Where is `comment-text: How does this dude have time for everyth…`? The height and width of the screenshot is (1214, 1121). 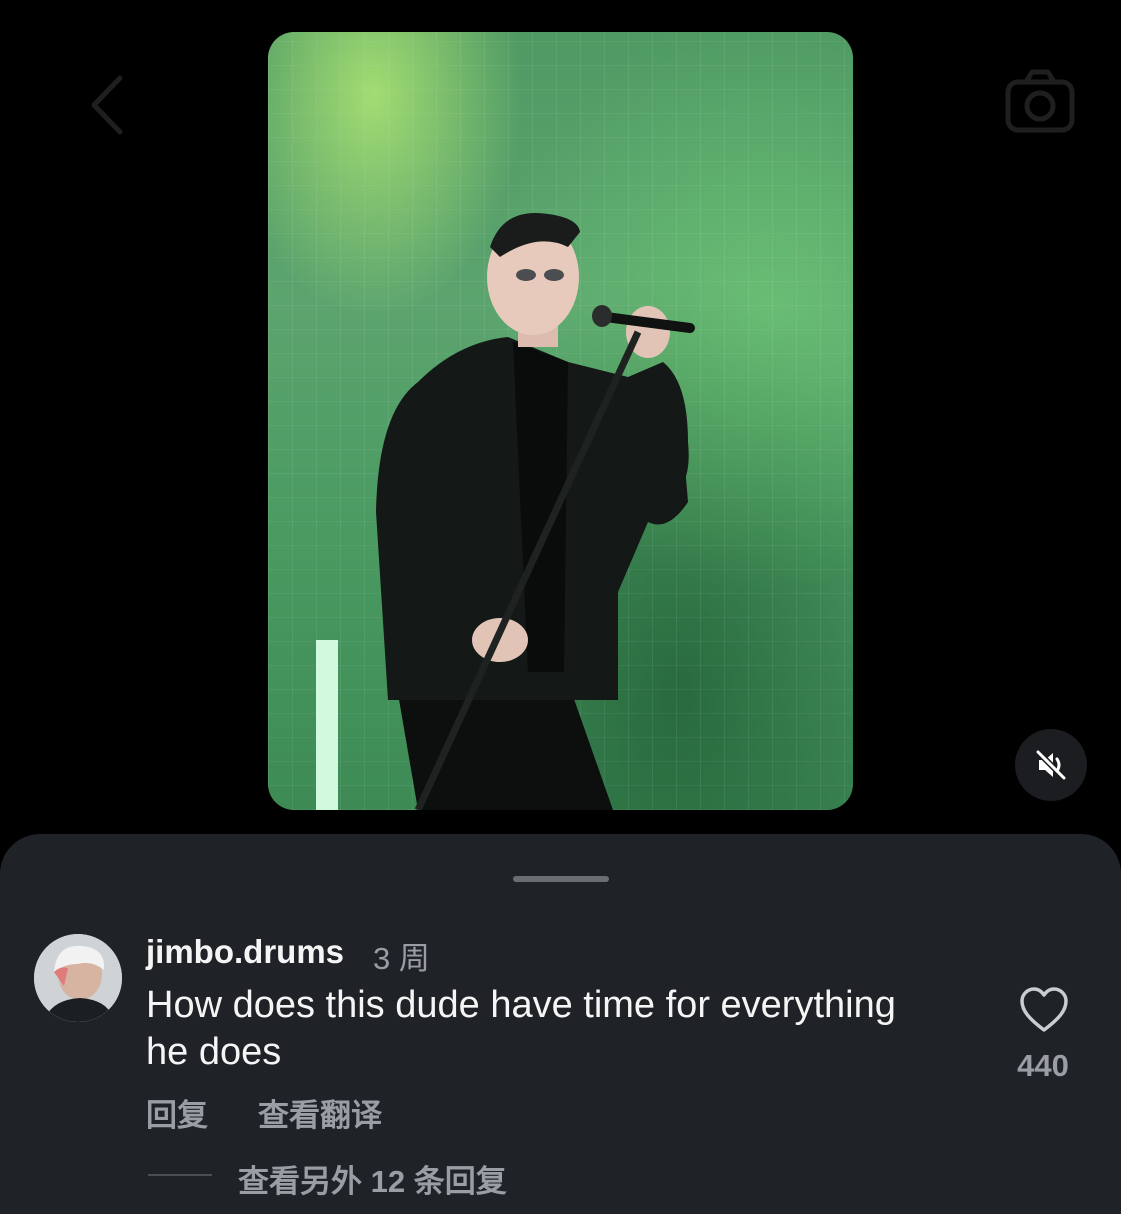 comment-text: How does this dude have time for everyth… is located at coordinates (521, 1028).